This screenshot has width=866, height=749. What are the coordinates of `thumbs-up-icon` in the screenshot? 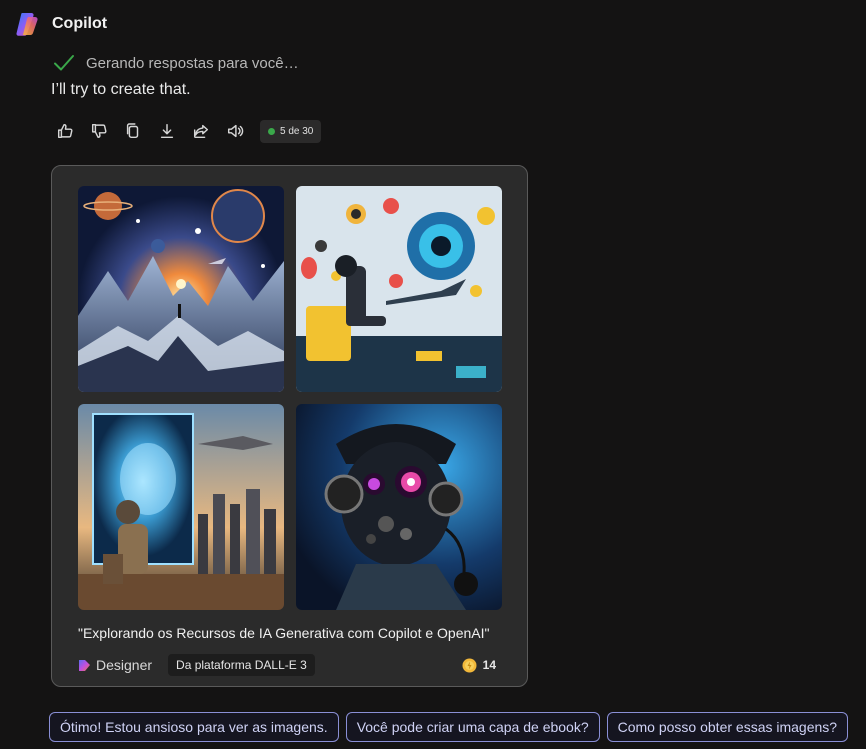 It's located at (65, 131).